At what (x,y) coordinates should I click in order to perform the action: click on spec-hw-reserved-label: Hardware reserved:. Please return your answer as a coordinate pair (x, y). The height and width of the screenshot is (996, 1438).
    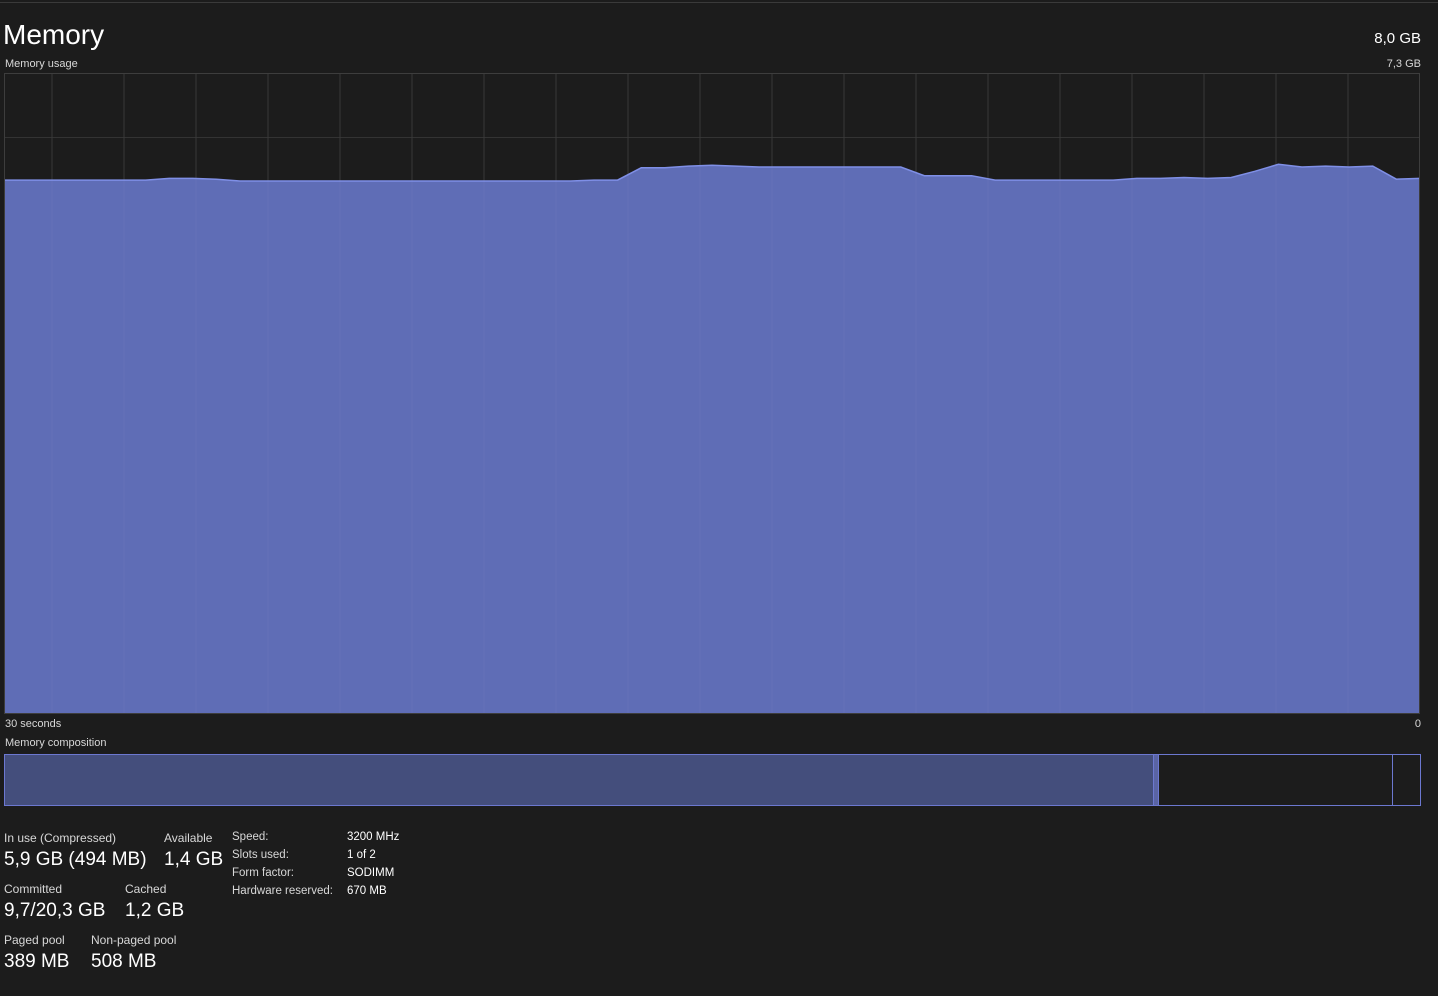
    Looking at the image, I should click on (282, 891).